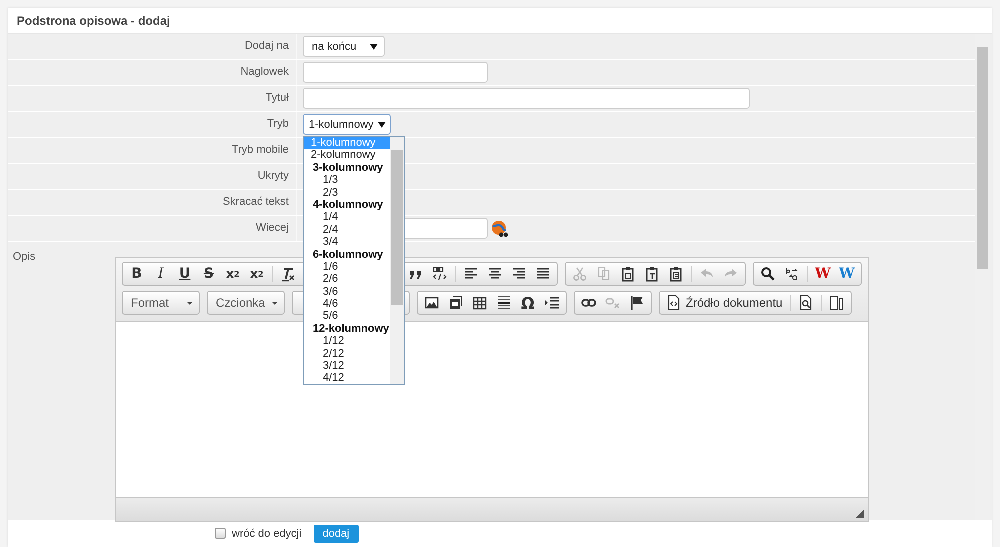 This screenshot has width=1000, height=547. I want to click on bold-button: B, so click(137, 274).